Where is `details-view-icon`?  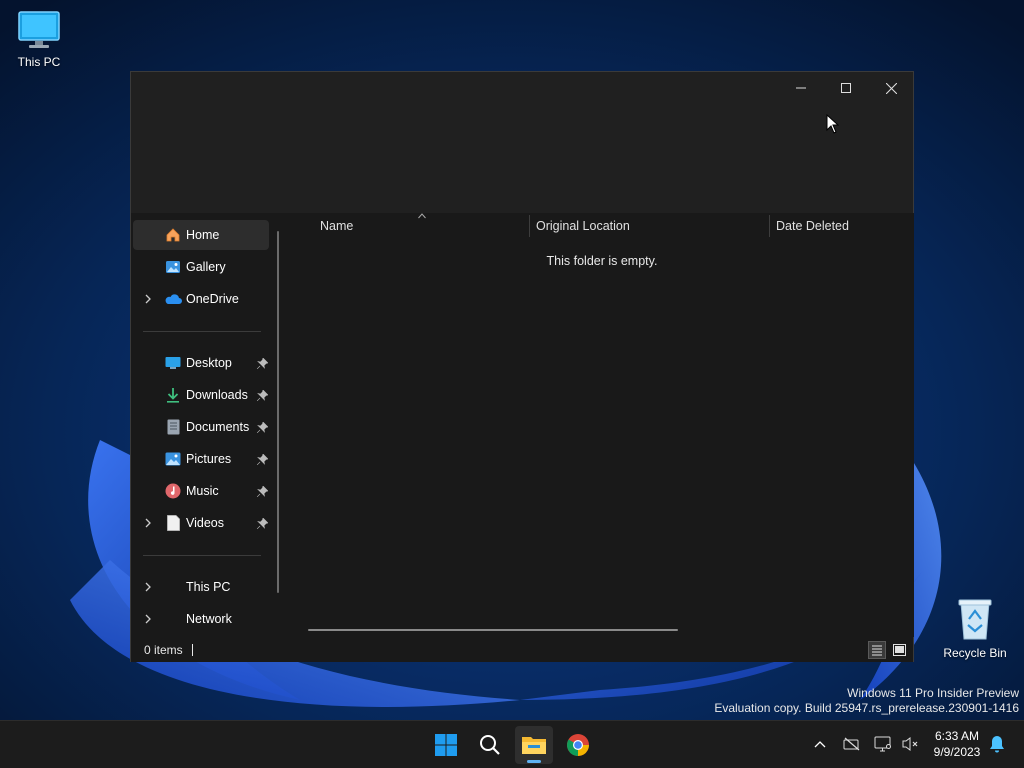
details-view-icon is located at coordinates (877, 650).